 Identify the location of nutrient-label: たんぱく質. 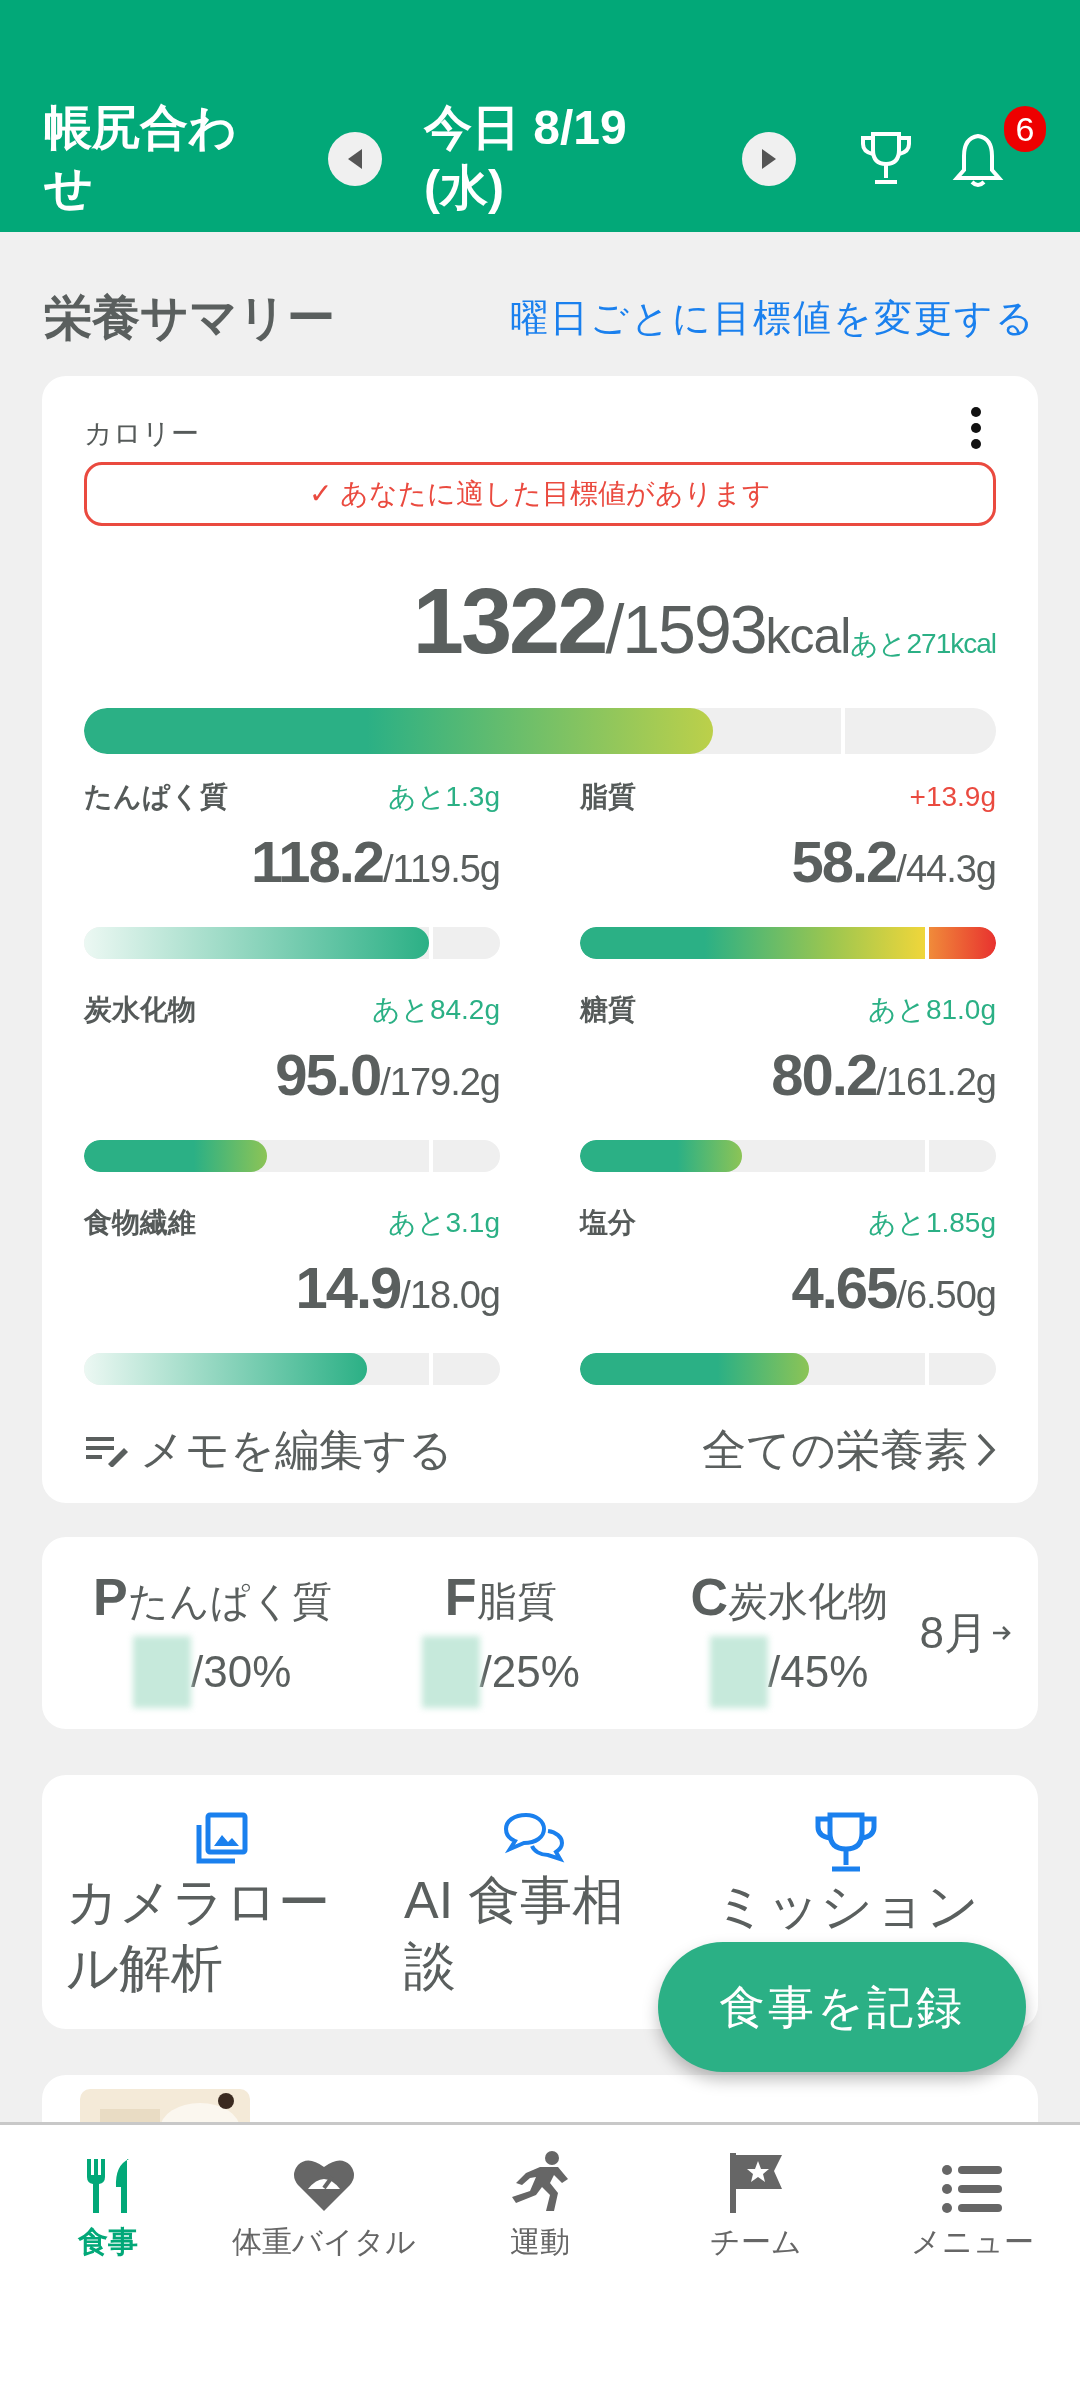
(156, 797).